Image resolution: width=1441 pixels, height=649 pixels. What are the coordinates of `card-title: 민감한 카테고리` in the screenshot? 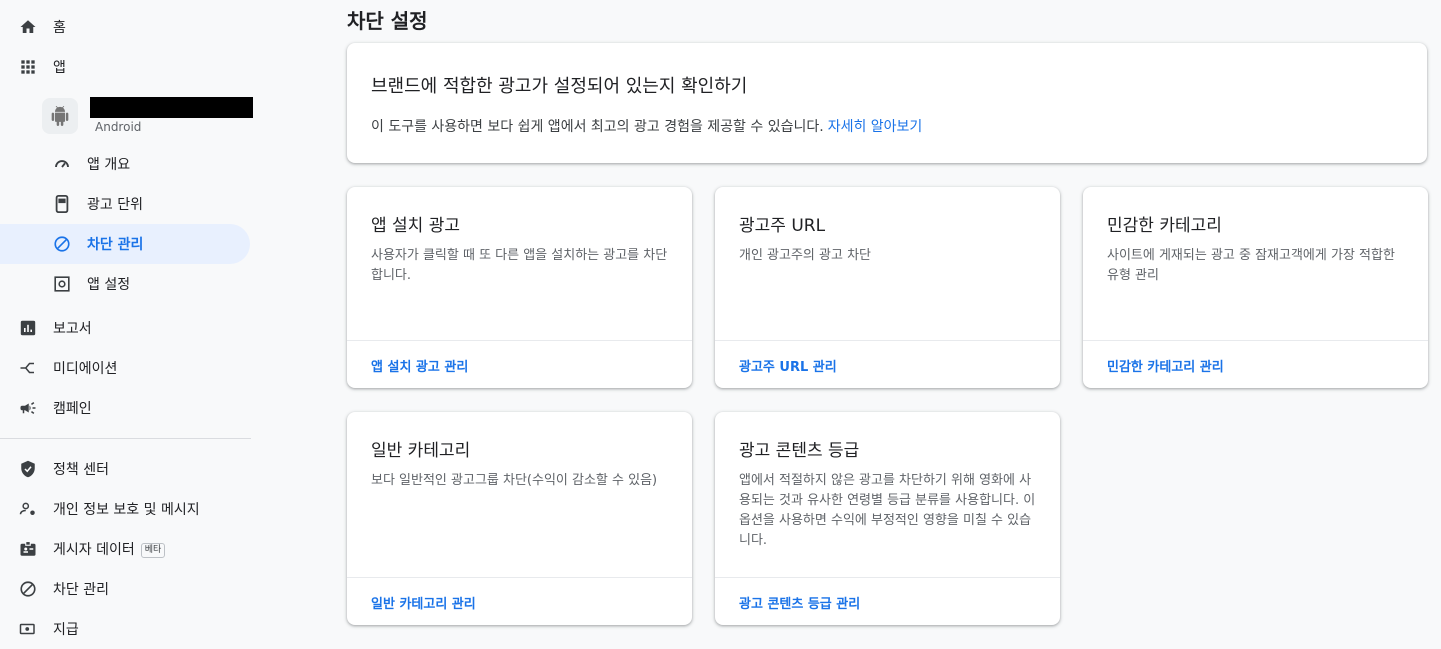 It's located at (1164, 226).